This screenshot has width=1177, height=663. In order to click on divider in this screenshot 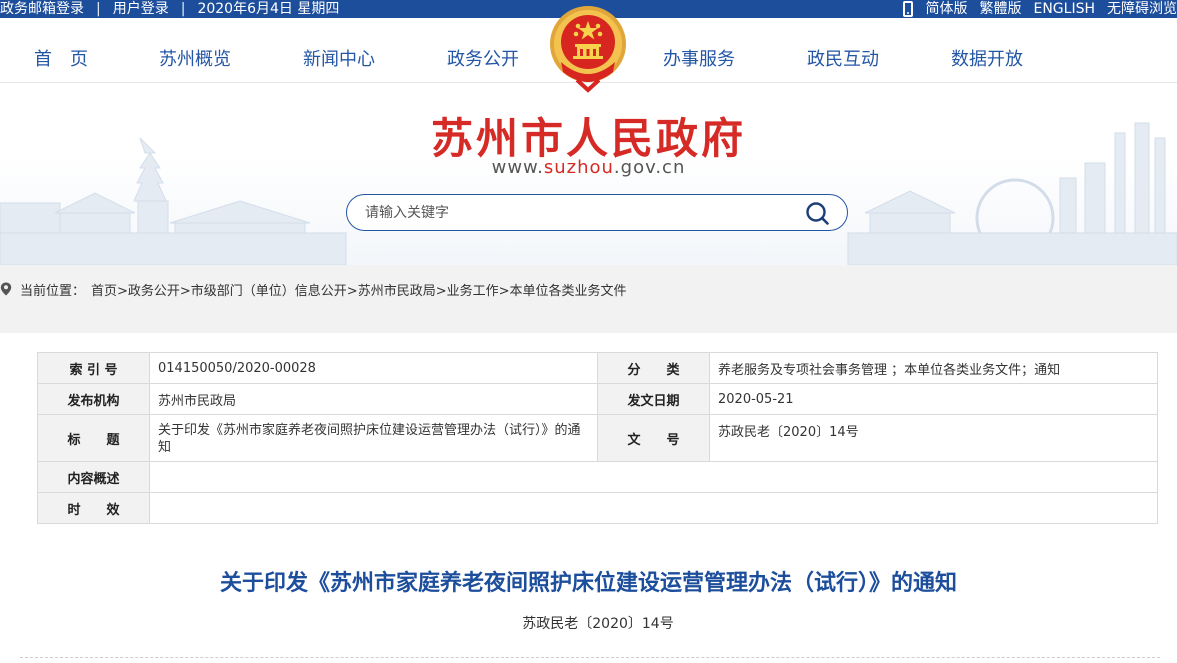, I will do `click(590, 657)`.